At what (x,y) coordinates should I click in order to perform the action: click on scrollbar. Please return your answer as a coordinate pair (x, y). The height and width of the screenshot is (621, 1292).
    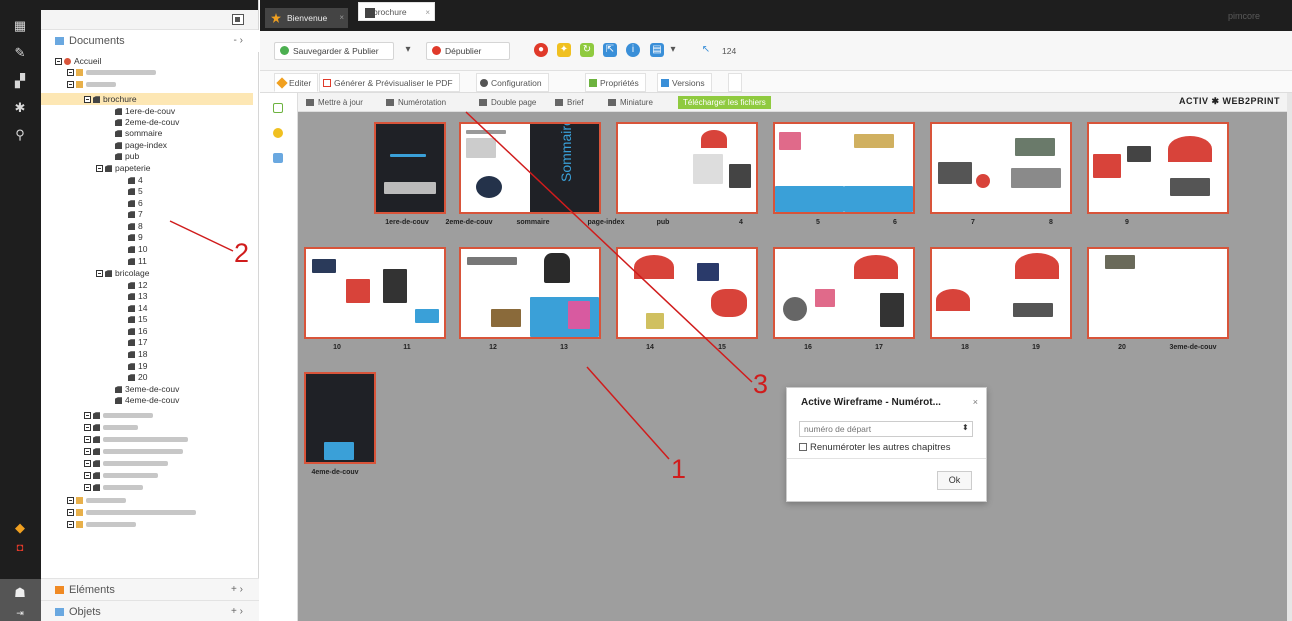
    Looking at the image, I should click on (1289, 357).